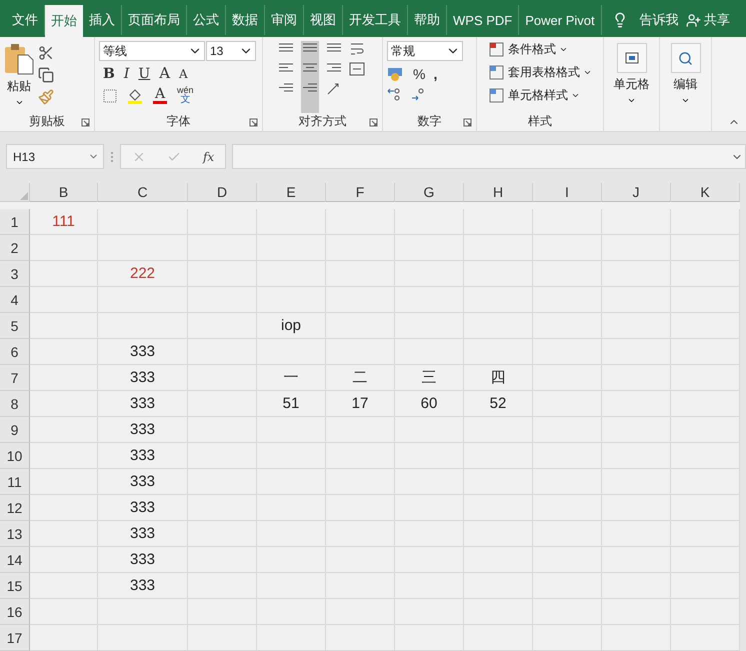  Describe the element at coordinates (46, 97) in the screenshot. I see `paintbrush-icon` at that location.